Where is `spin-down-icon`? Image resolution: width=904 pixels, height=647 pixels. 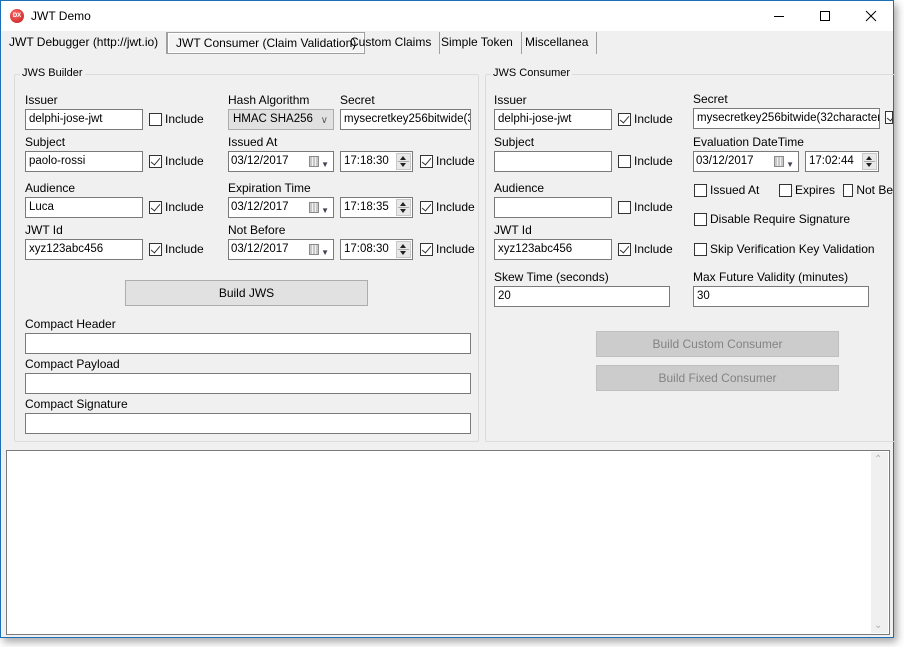 spin-down-icon is located at coordinates (869, 165).